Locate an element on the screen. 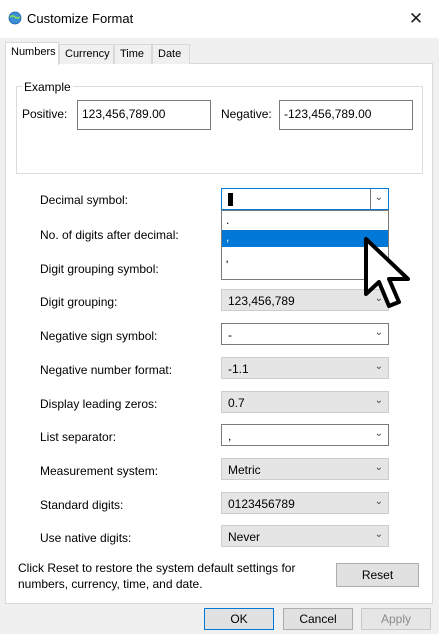 This screenshot has width=439, height=634. negative-sign-label: Negative sign symbol: is located at coordinates (99, 336).